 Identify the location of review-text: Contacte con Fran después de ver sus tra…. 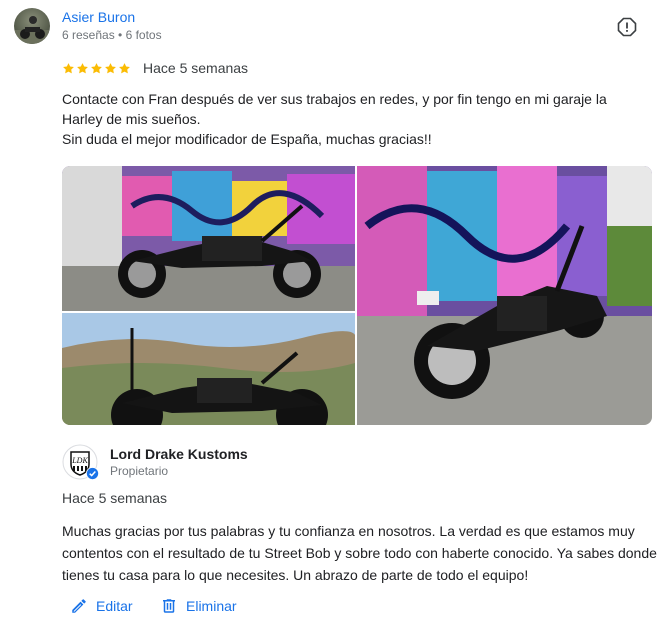
(334, 119).